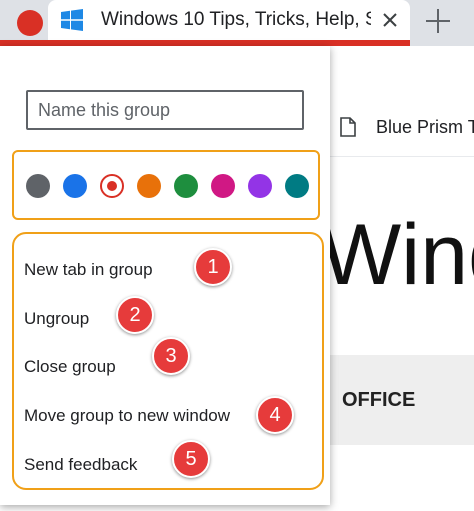 Image resolution: width=474 pixels, height=511 pixels. Describe the element at coordinates (348, 127) in the screenshot. I see `page-icon` at that location.